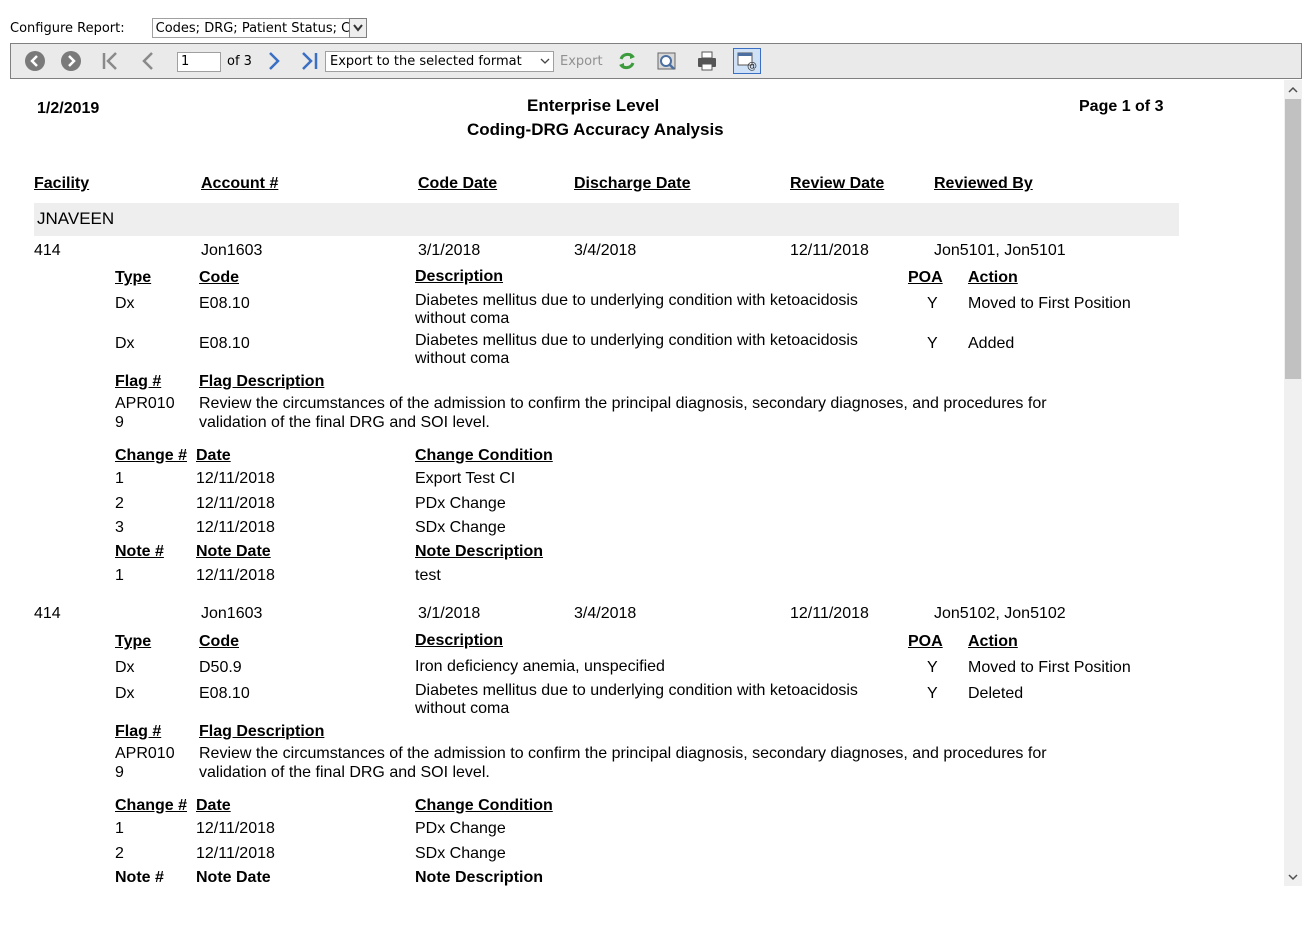 The height and width of the screenshot is (937, 1312). Describe the element at coordinates (1121, 106) in the screenshot. I see `report-page-label: Page 1 of 3` at that location.